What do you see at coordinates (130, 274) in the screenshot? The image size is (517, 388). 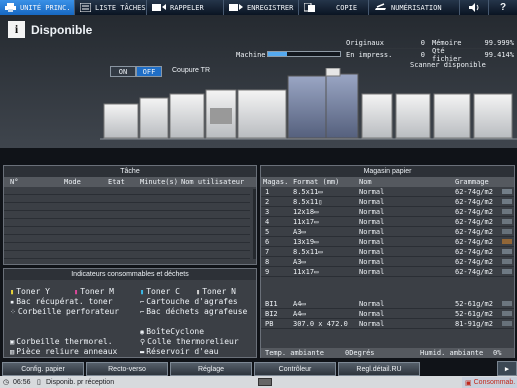 I see `consumables-title: Indicateurs consommables et déchets` at bounding box center [130, 274].